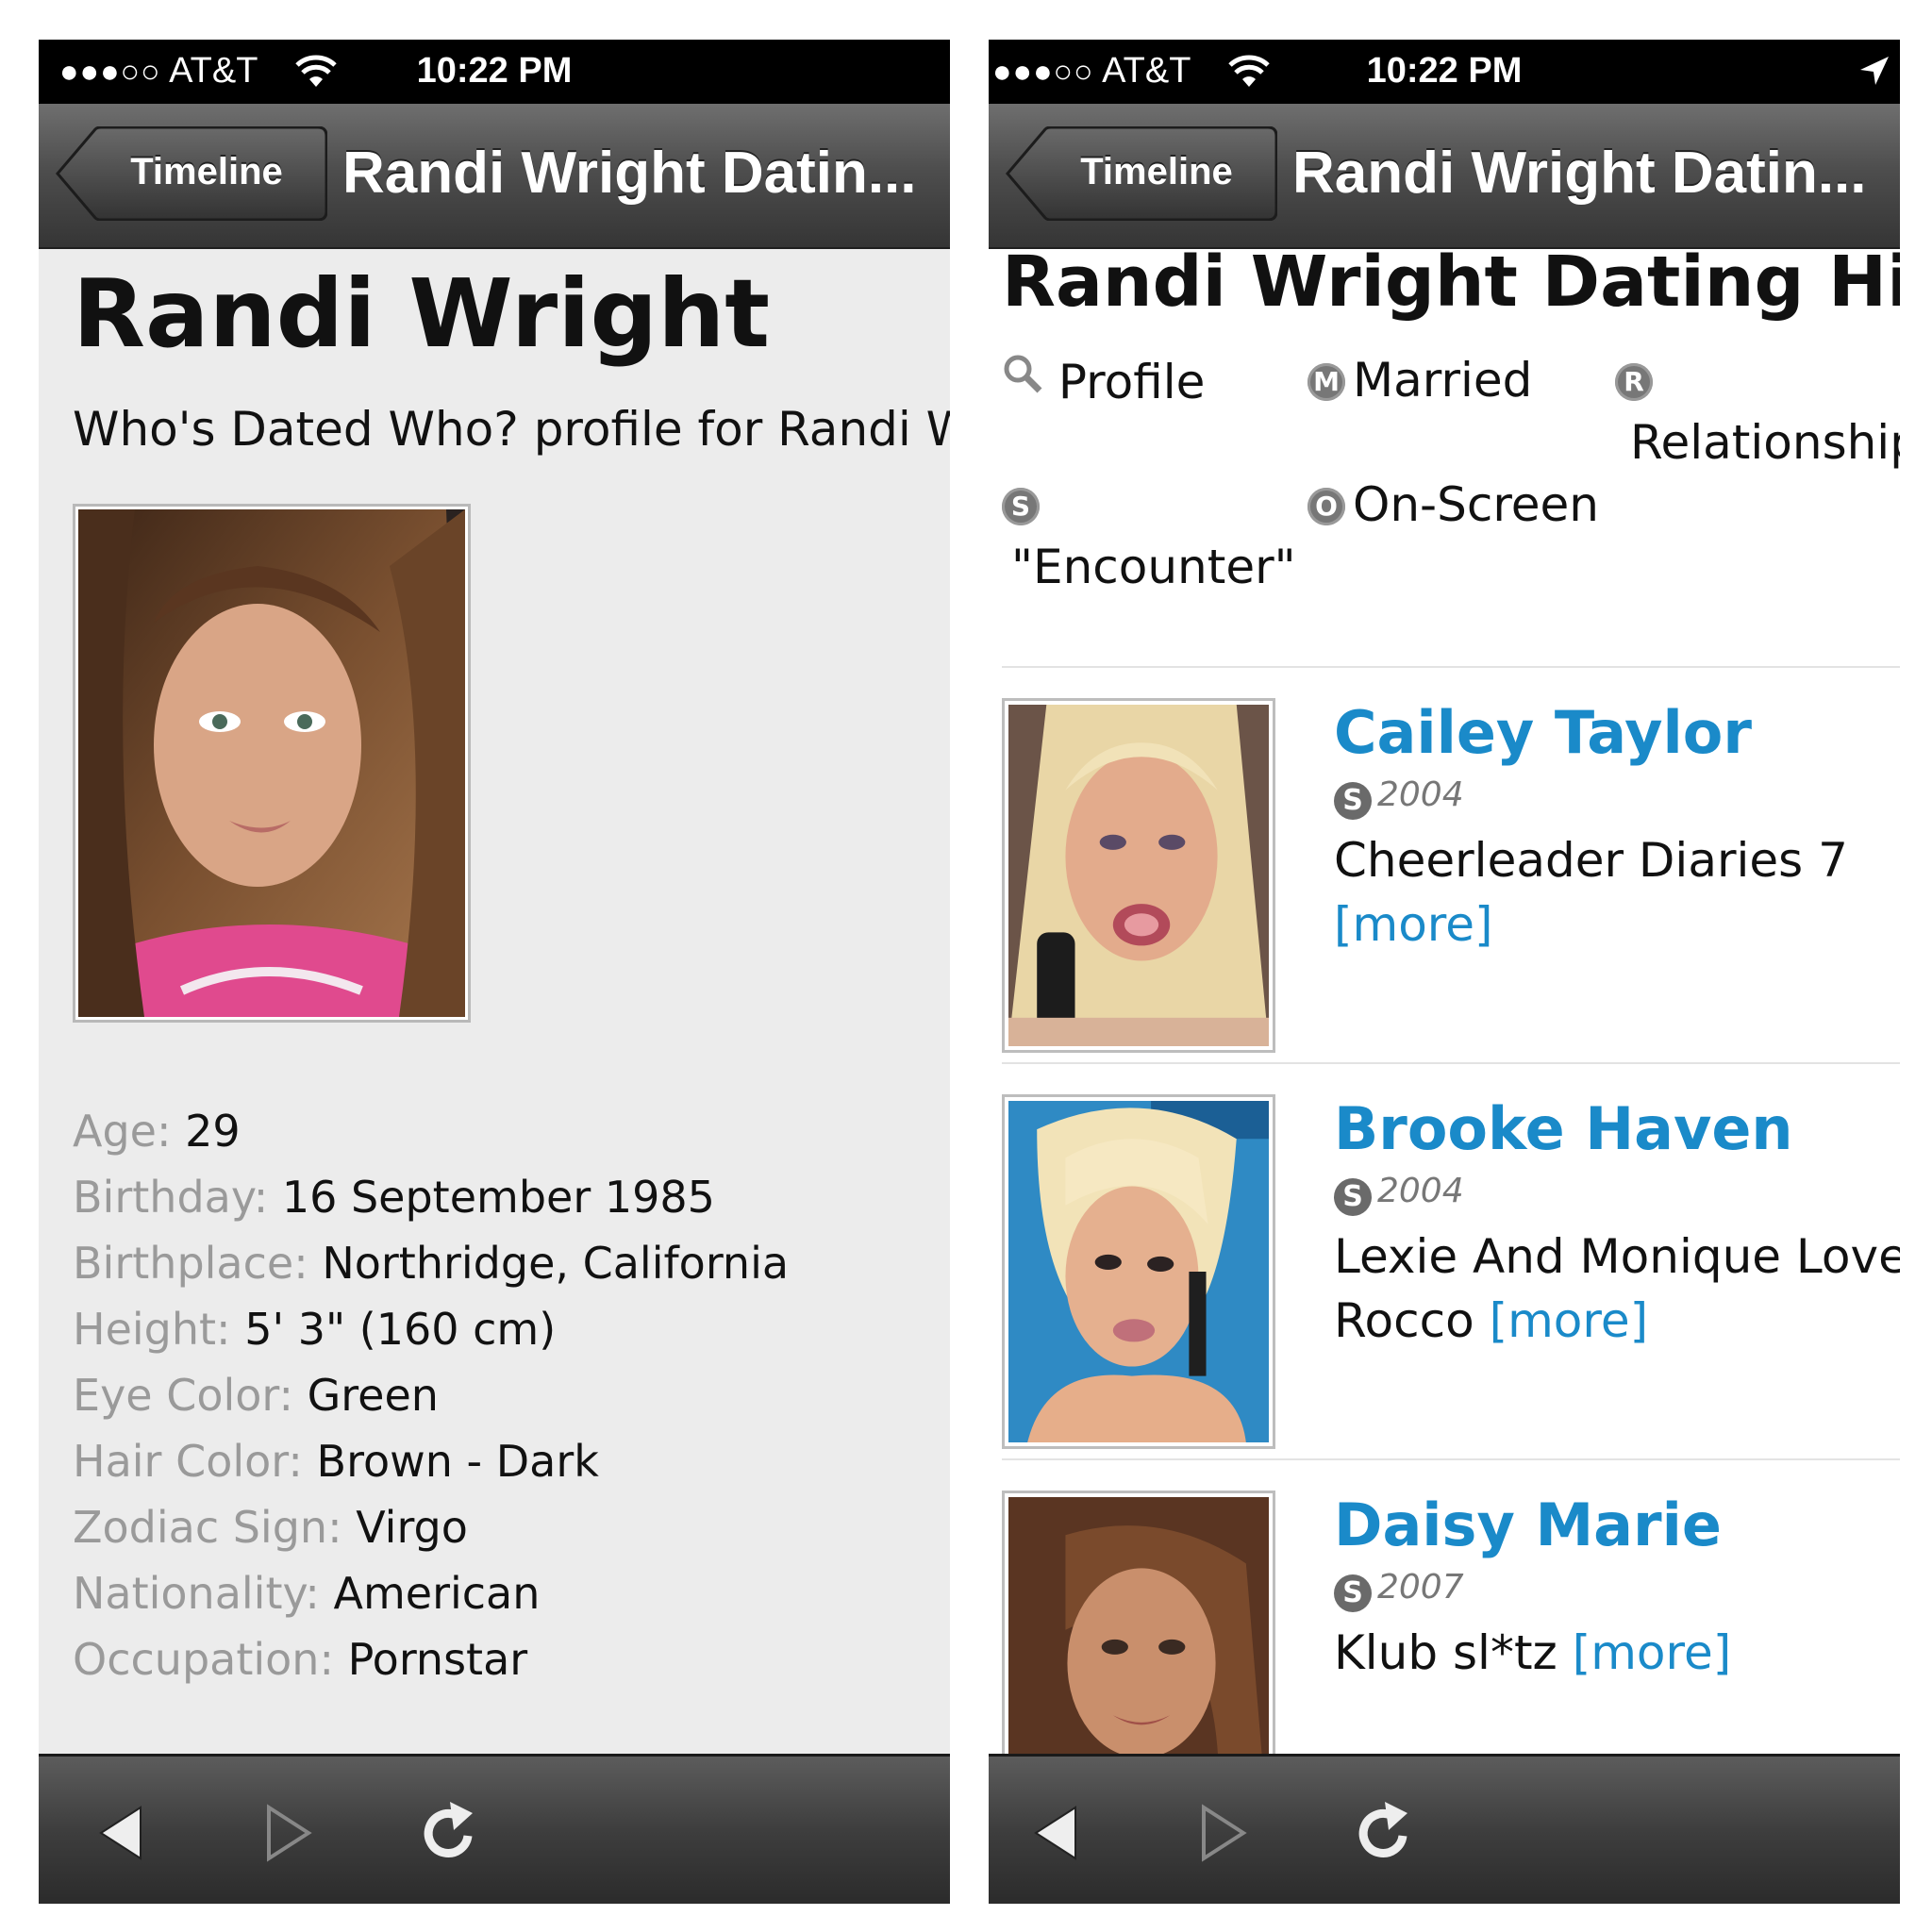 The image size is (1932, 1932). What do you see at coordinates (437, 1594) in the screenshot?
I see `fact-value: American` at bounding box center [437, 1594].